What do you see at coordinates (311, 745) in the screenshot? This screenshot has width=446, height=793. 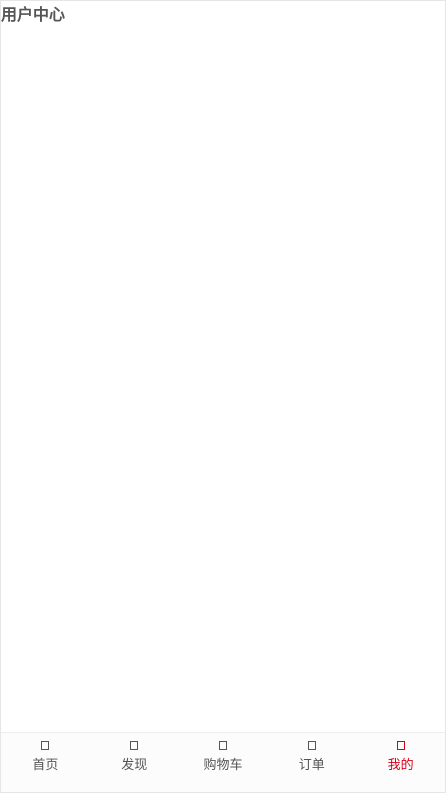 I see `orders-icon` at bounding box center [311, 745].